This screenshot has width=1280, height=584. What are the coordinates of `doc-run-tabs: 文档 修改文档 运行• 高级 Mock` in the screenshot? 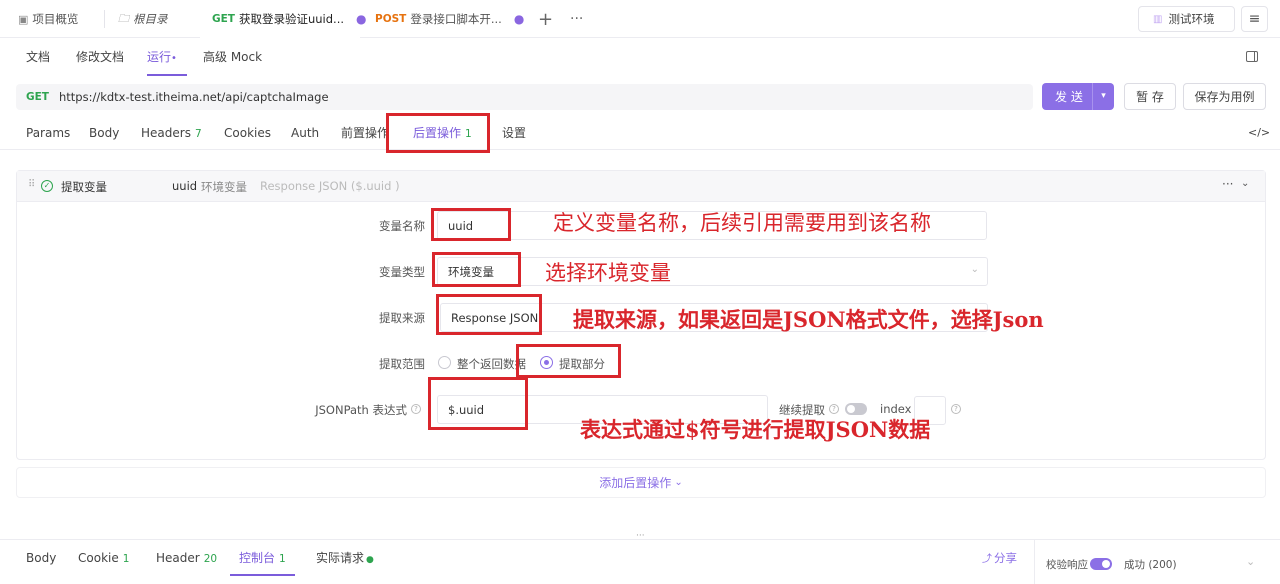 It's located at (640, 57).